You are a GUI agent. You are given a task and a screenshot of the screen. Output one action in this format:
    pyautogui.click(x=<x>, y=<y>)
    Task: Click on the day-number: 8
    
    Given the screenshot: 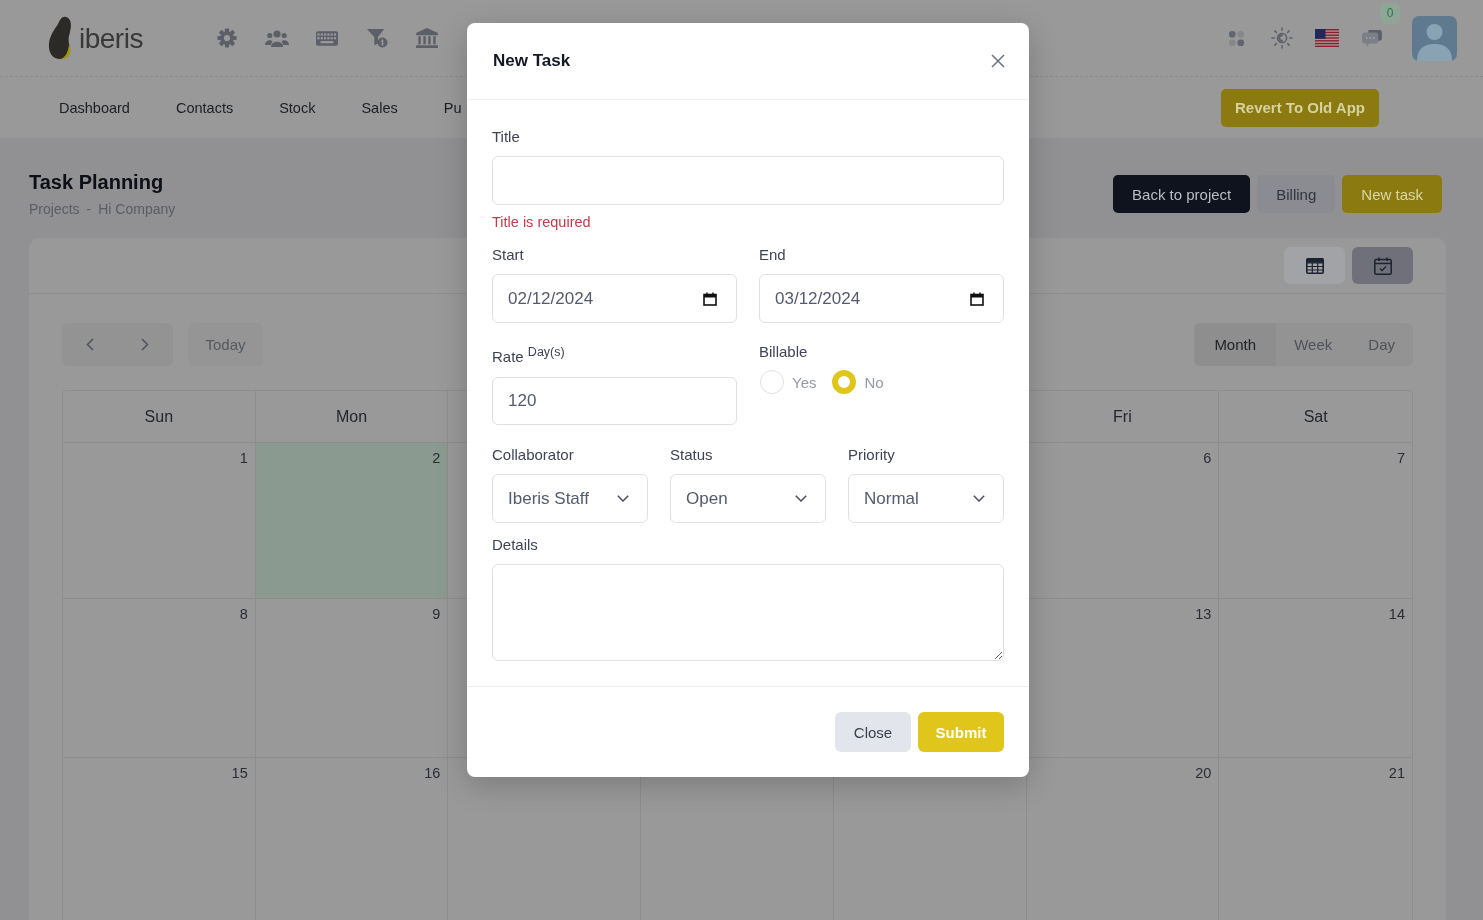 What is the action you would take?
    pyautogui.click(x=243, y=614)
    